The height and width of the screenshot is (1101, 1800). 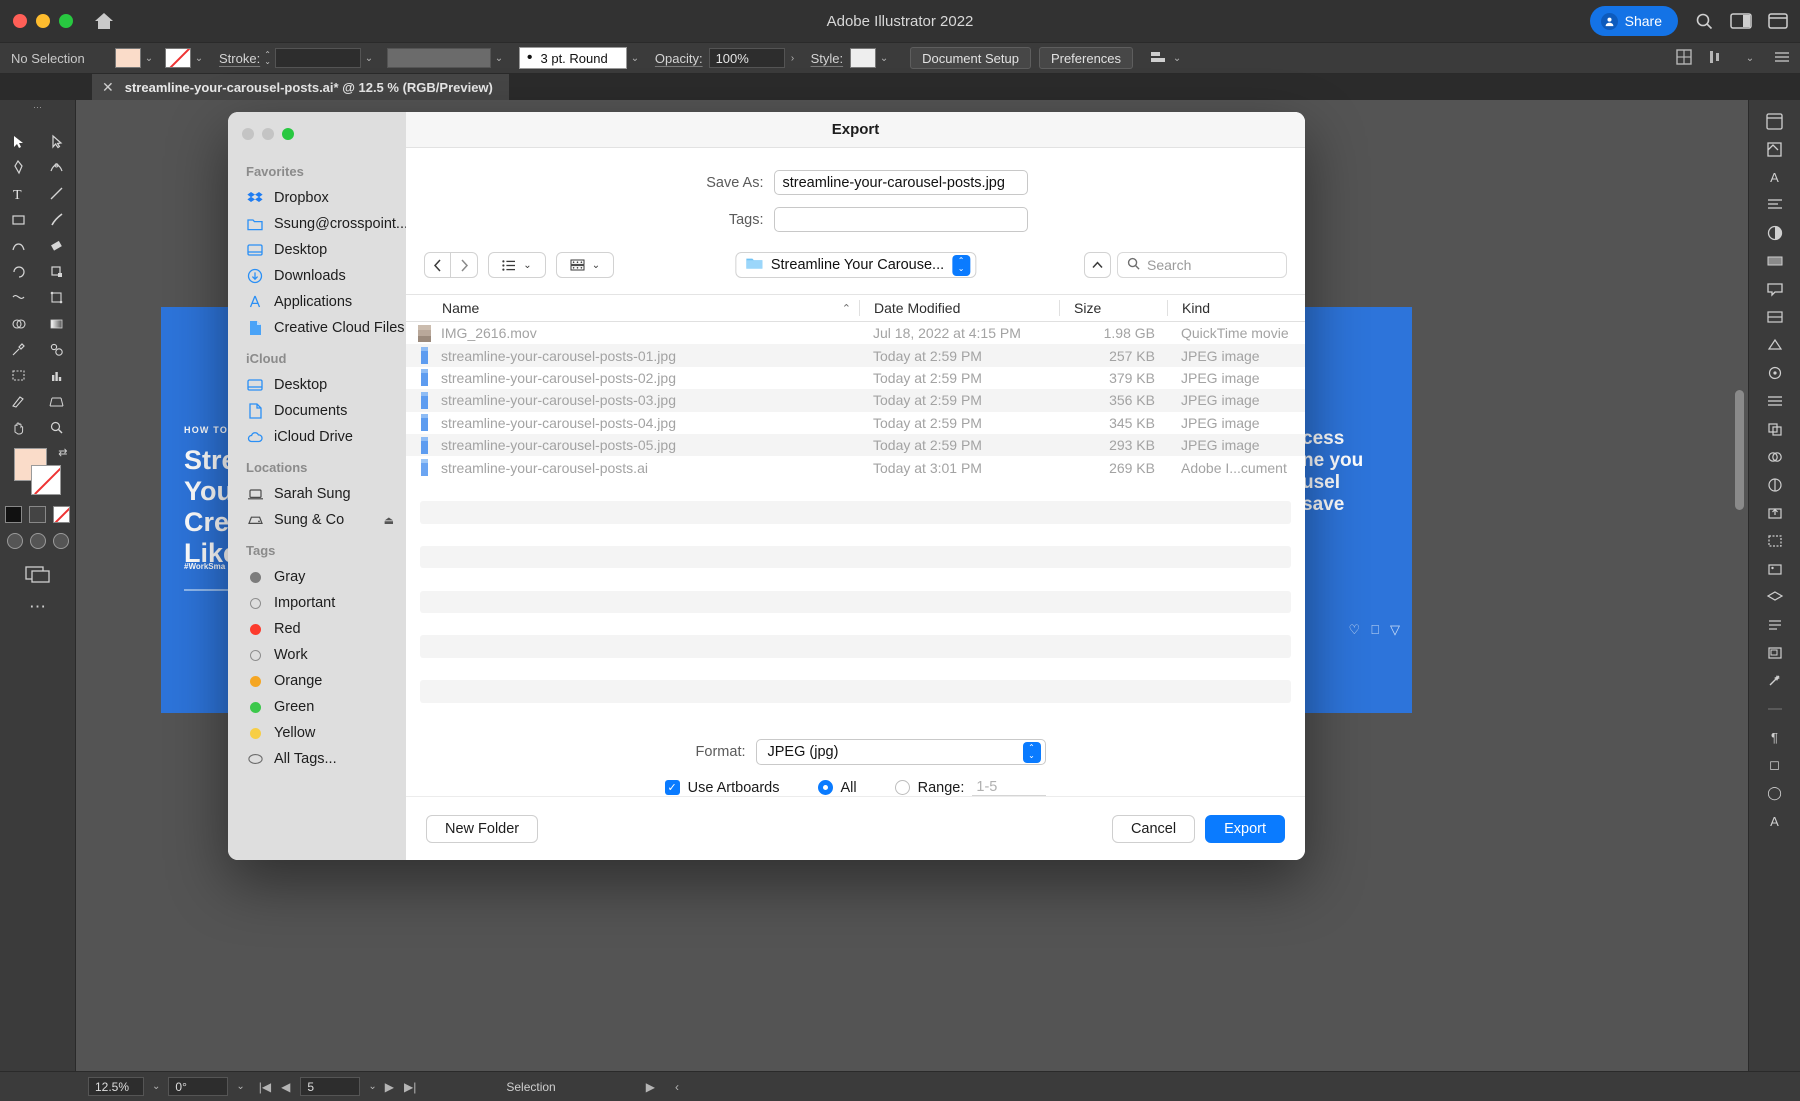 What do you see at coordinates (1775, 149) in the screenshot?
I see `libraries-panel-icon` at bounding box center [1775, 149].